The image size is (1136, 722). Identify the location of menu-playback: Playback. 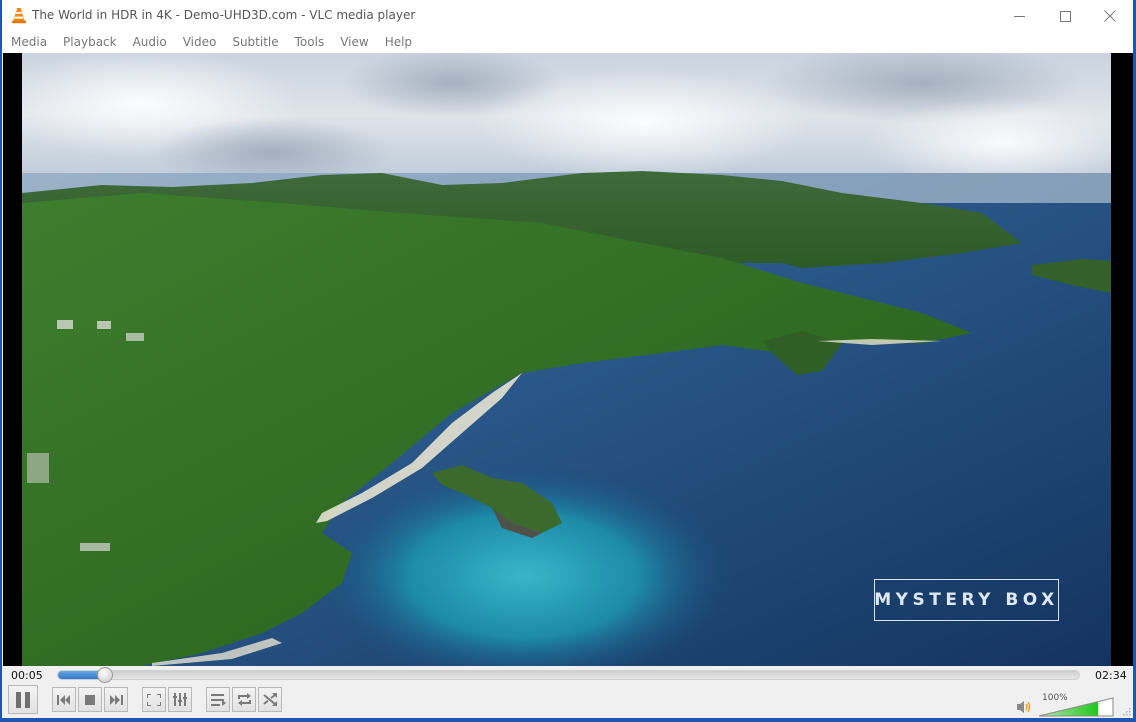
(90, 42).